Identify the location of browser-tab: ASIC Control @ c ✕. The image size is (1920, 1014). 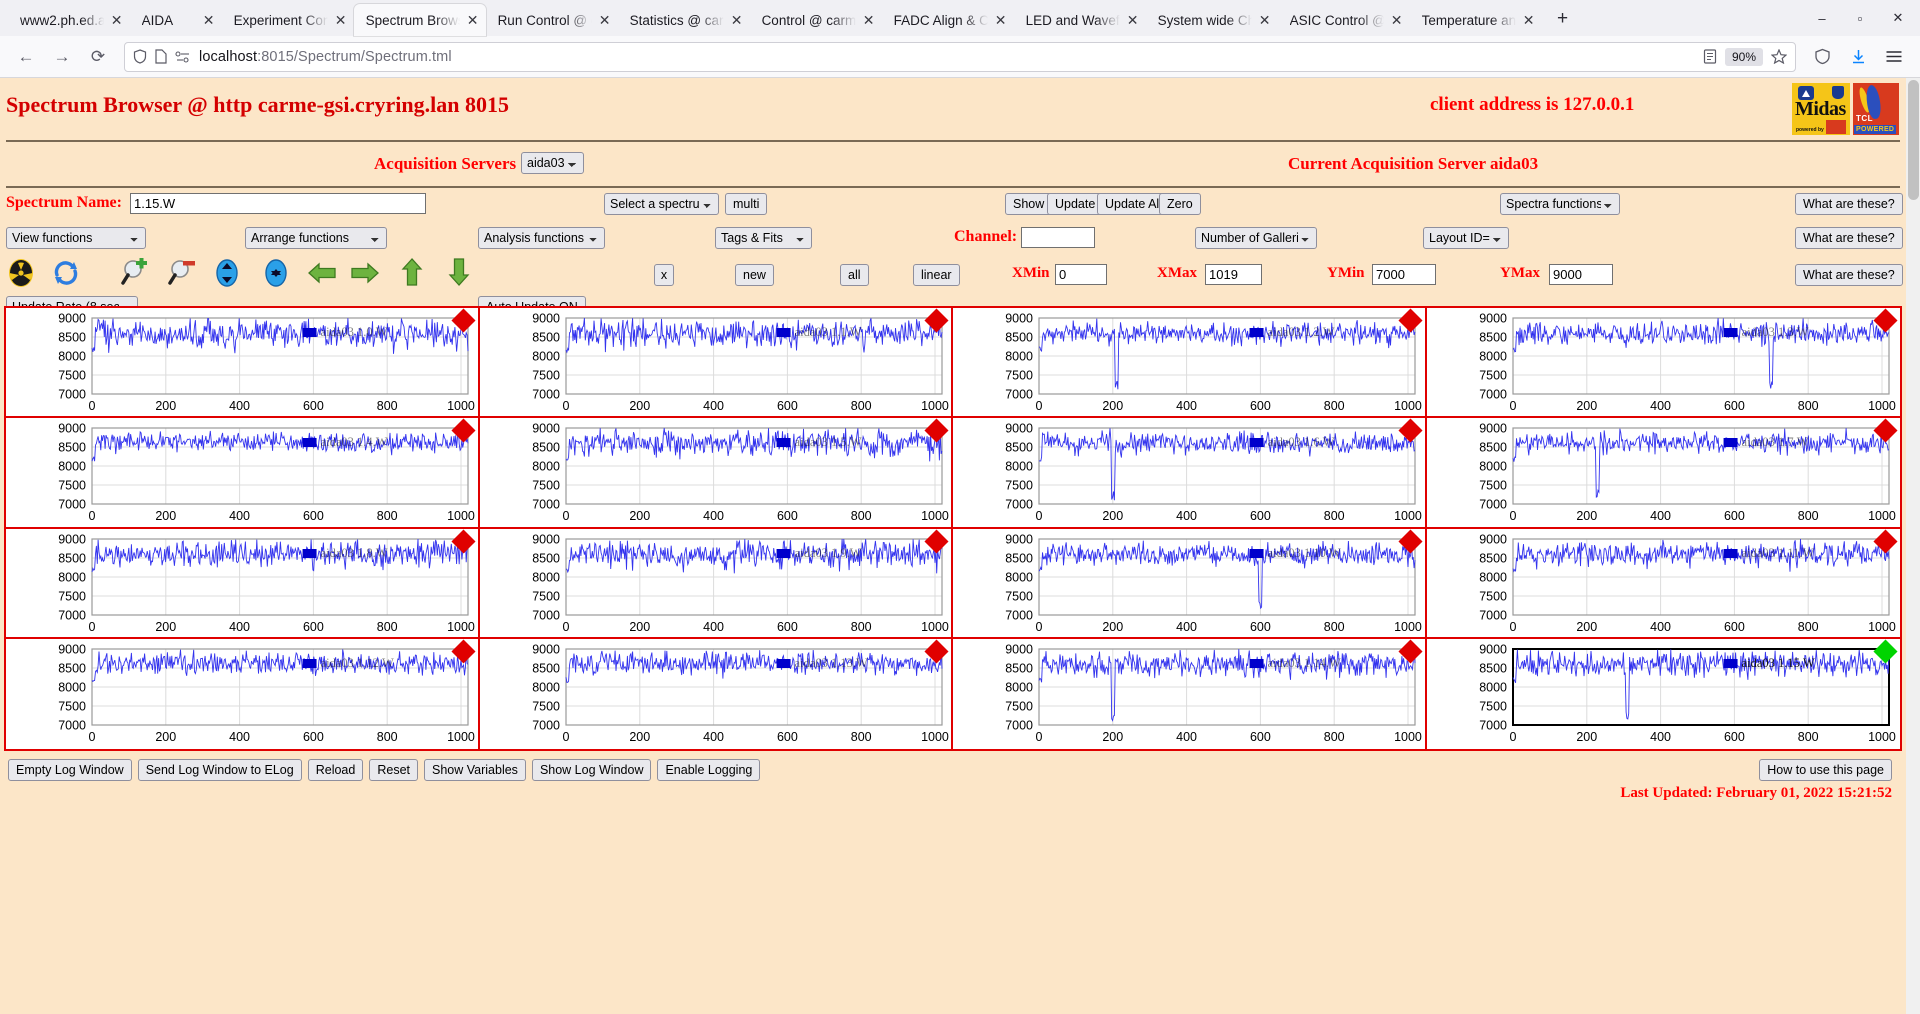
(1344, 20).